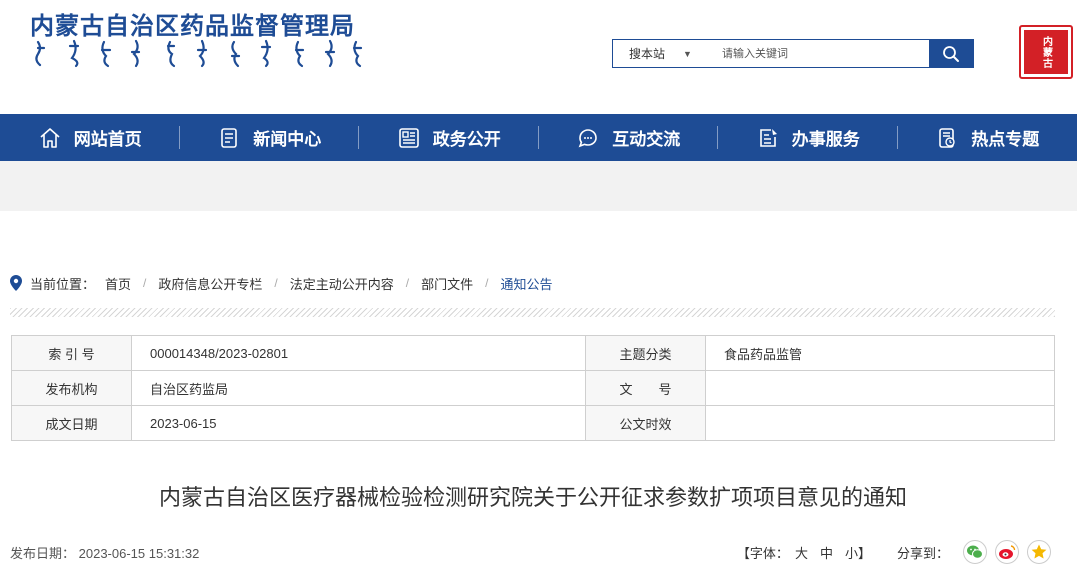 This screenshot has height=569, width=1077. I want to click on index-label: 索 引 号, so click(71, 353).